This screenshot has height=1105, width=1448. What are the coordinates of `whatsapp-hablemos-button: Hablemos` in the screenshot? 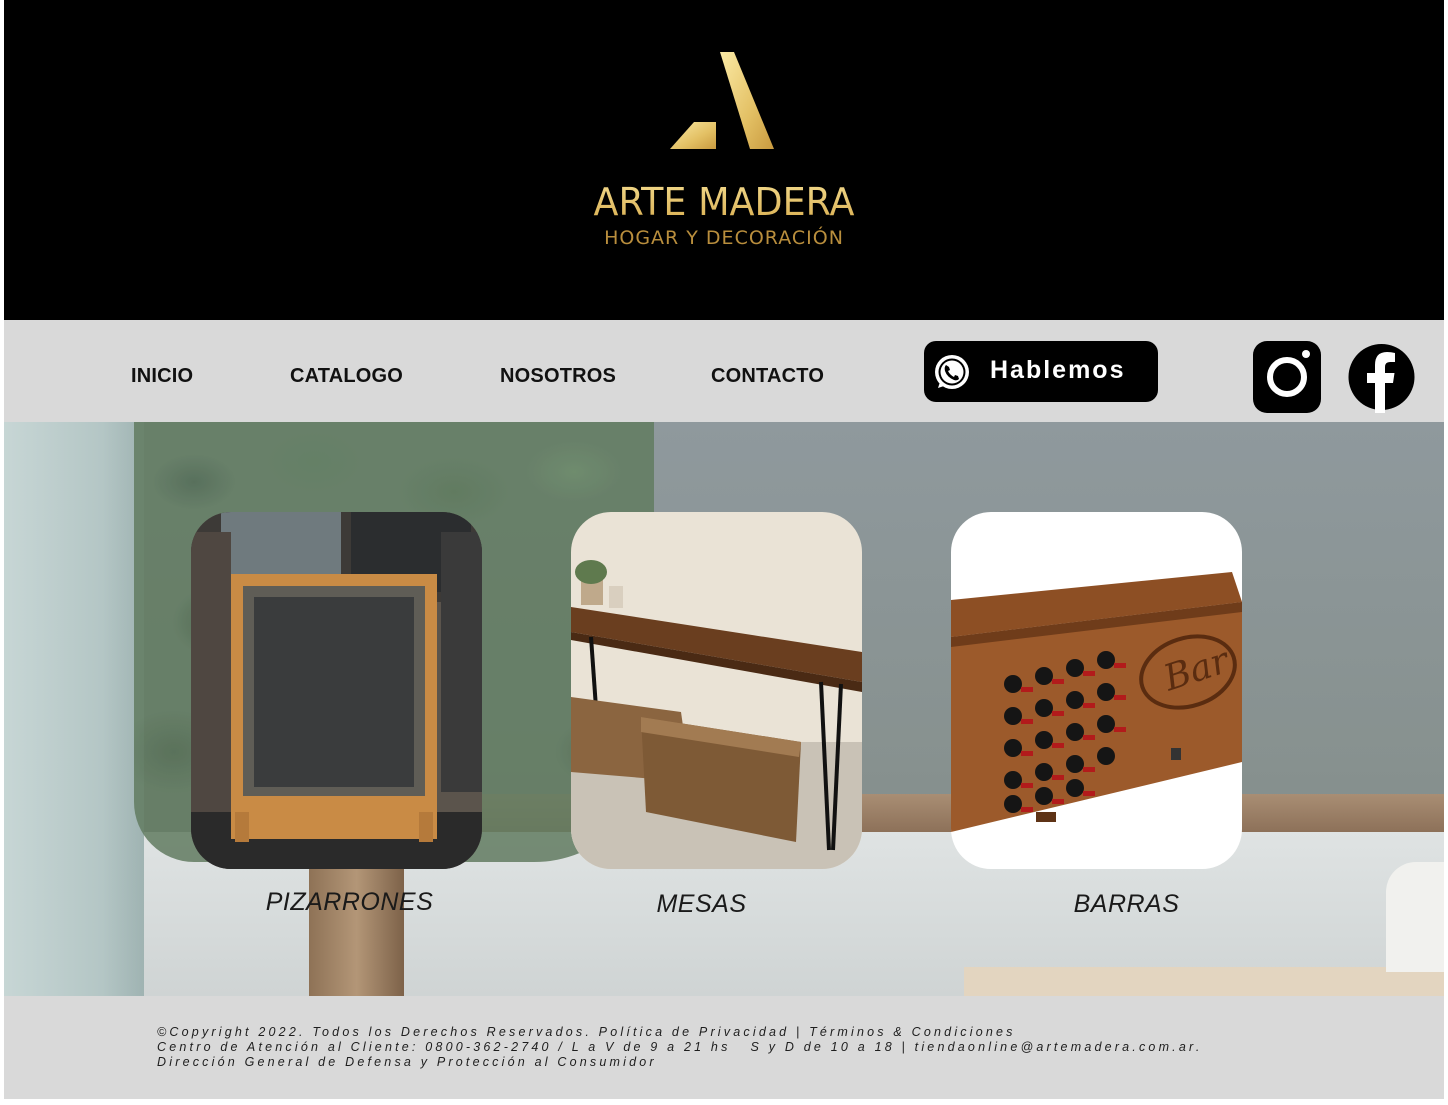 It's located at (1041, 371).